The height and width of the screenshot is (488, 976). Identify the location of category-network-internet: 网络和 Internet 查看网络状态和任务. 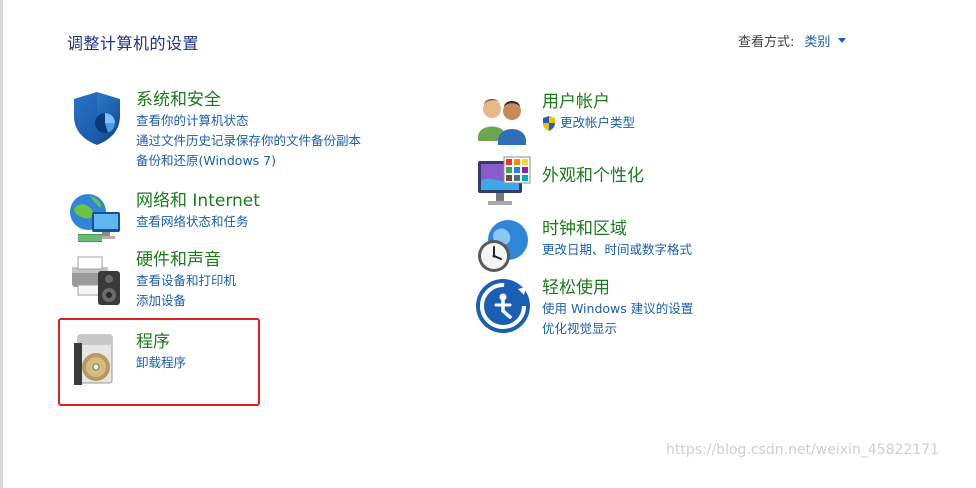
(164, 219).